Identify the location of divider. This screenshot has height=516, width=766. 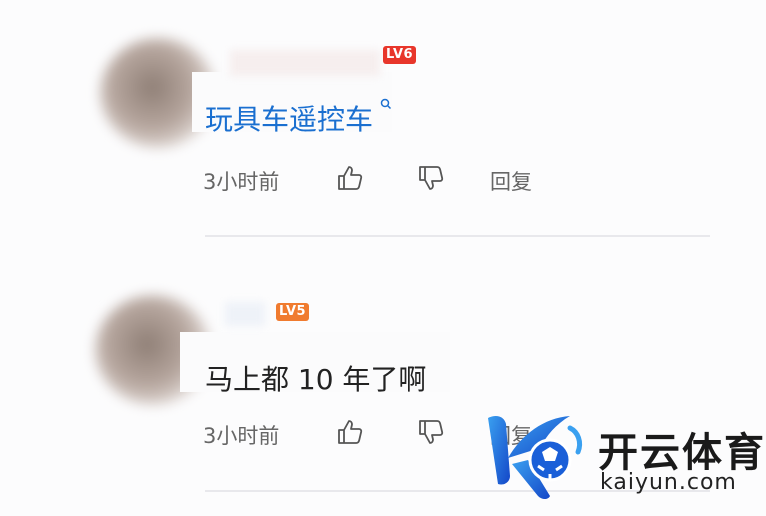
(457, 236).